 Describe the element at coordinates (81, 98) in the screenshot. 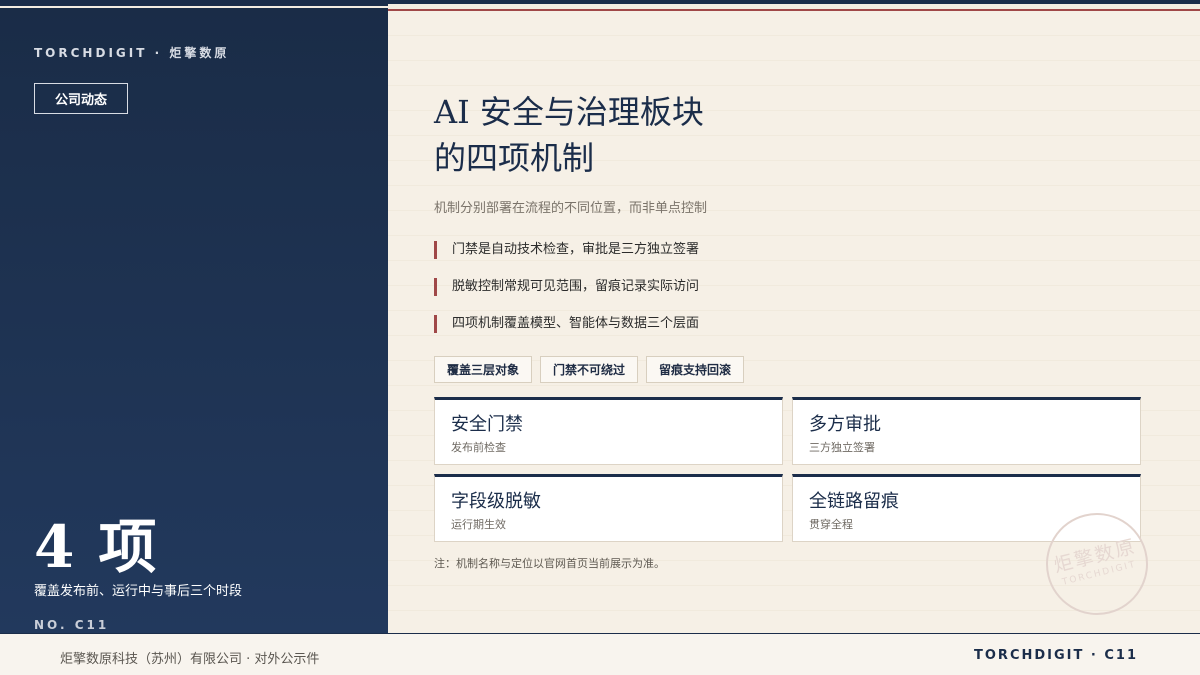

I see `category-tag: 公司动态` at that location.